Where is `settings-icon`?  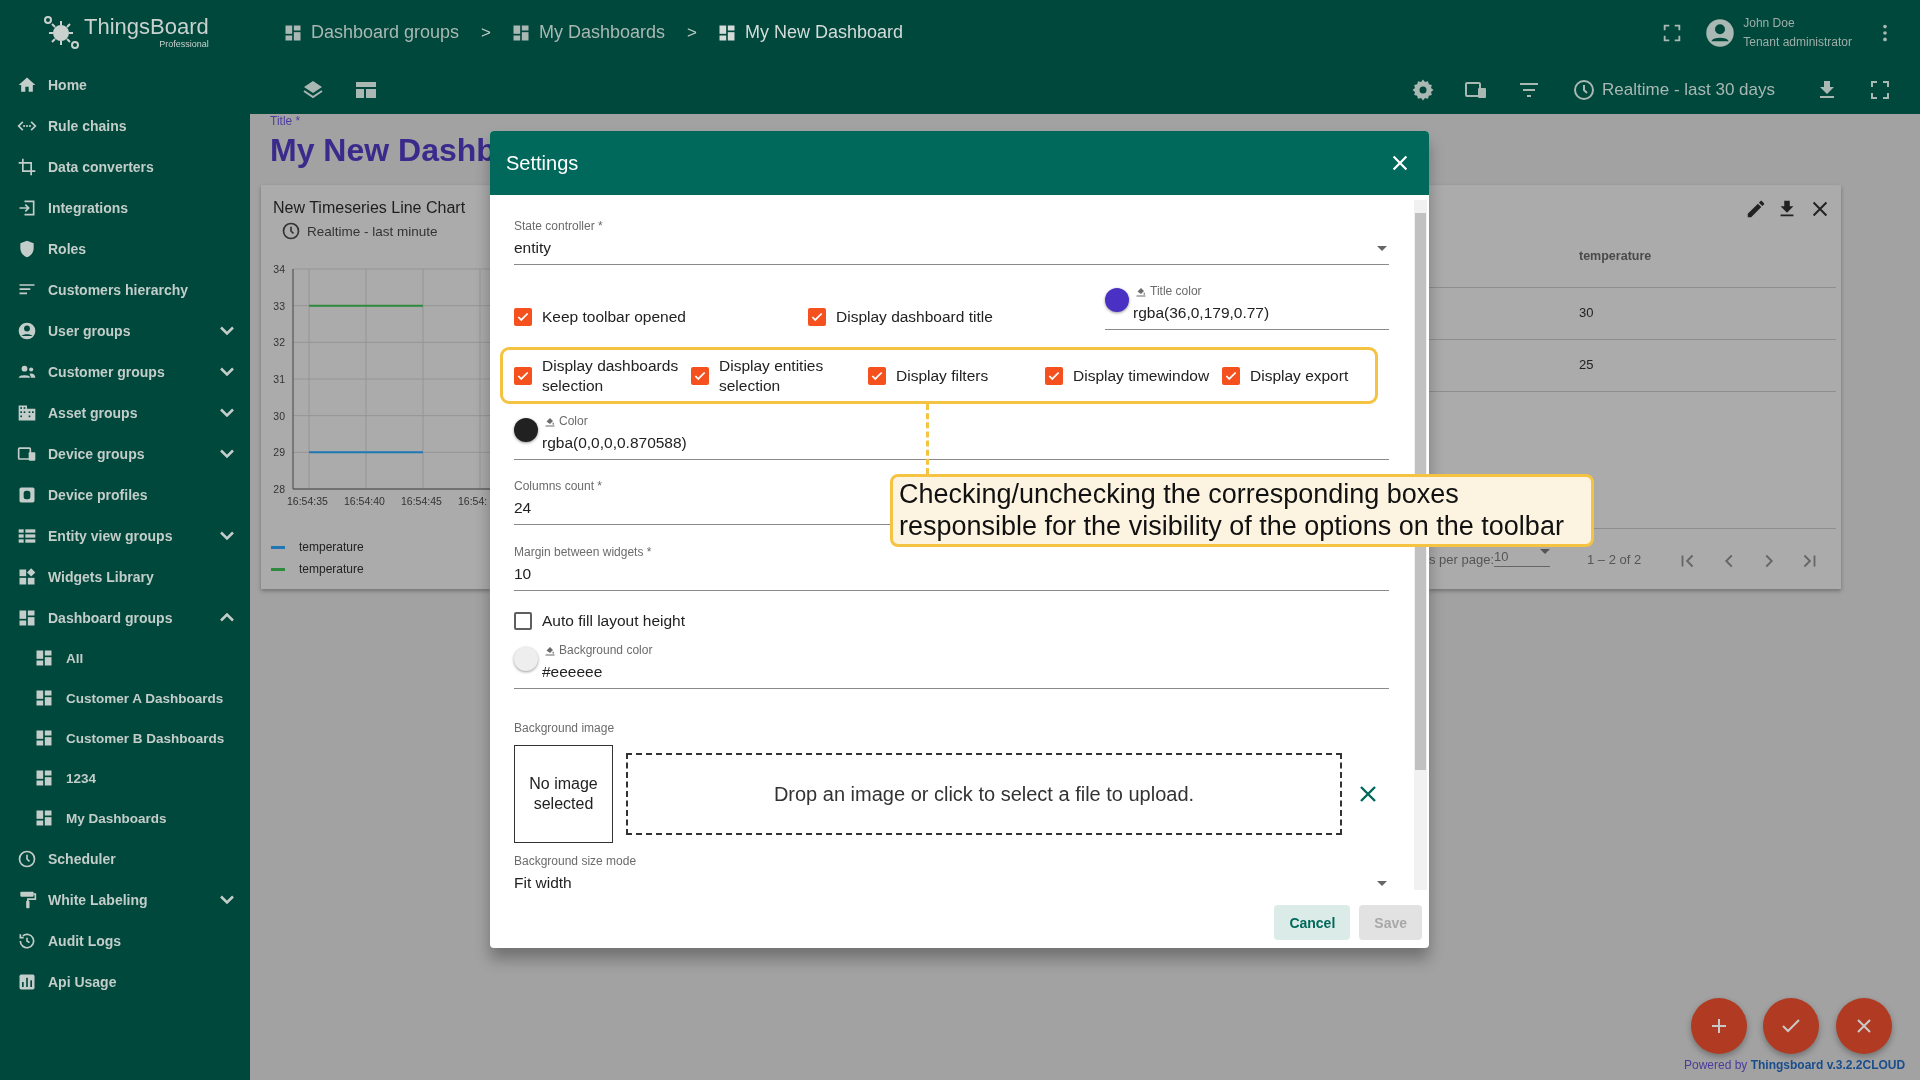 settings-icon is located at coordinates (1423, 89).